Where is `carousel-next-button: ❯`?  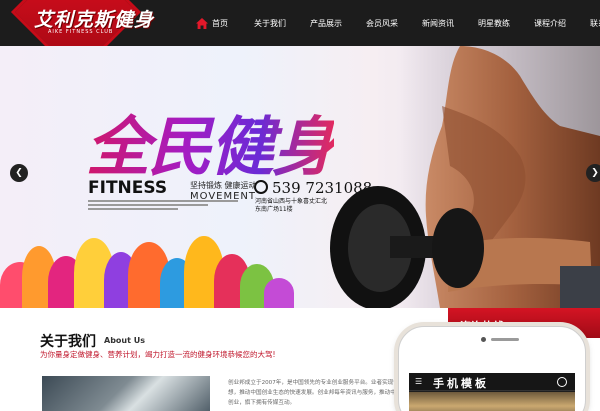
carousel-next-button: ❯ is located at coordinates (593, 173).